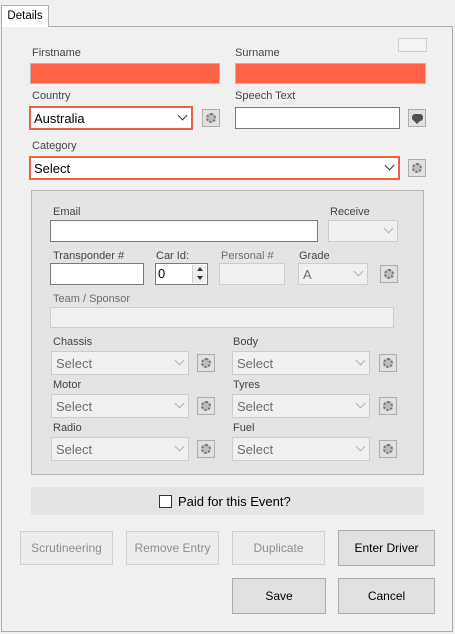  I want to click on paid-for-event-bar: Paid for this Event?, so click(227, 501).